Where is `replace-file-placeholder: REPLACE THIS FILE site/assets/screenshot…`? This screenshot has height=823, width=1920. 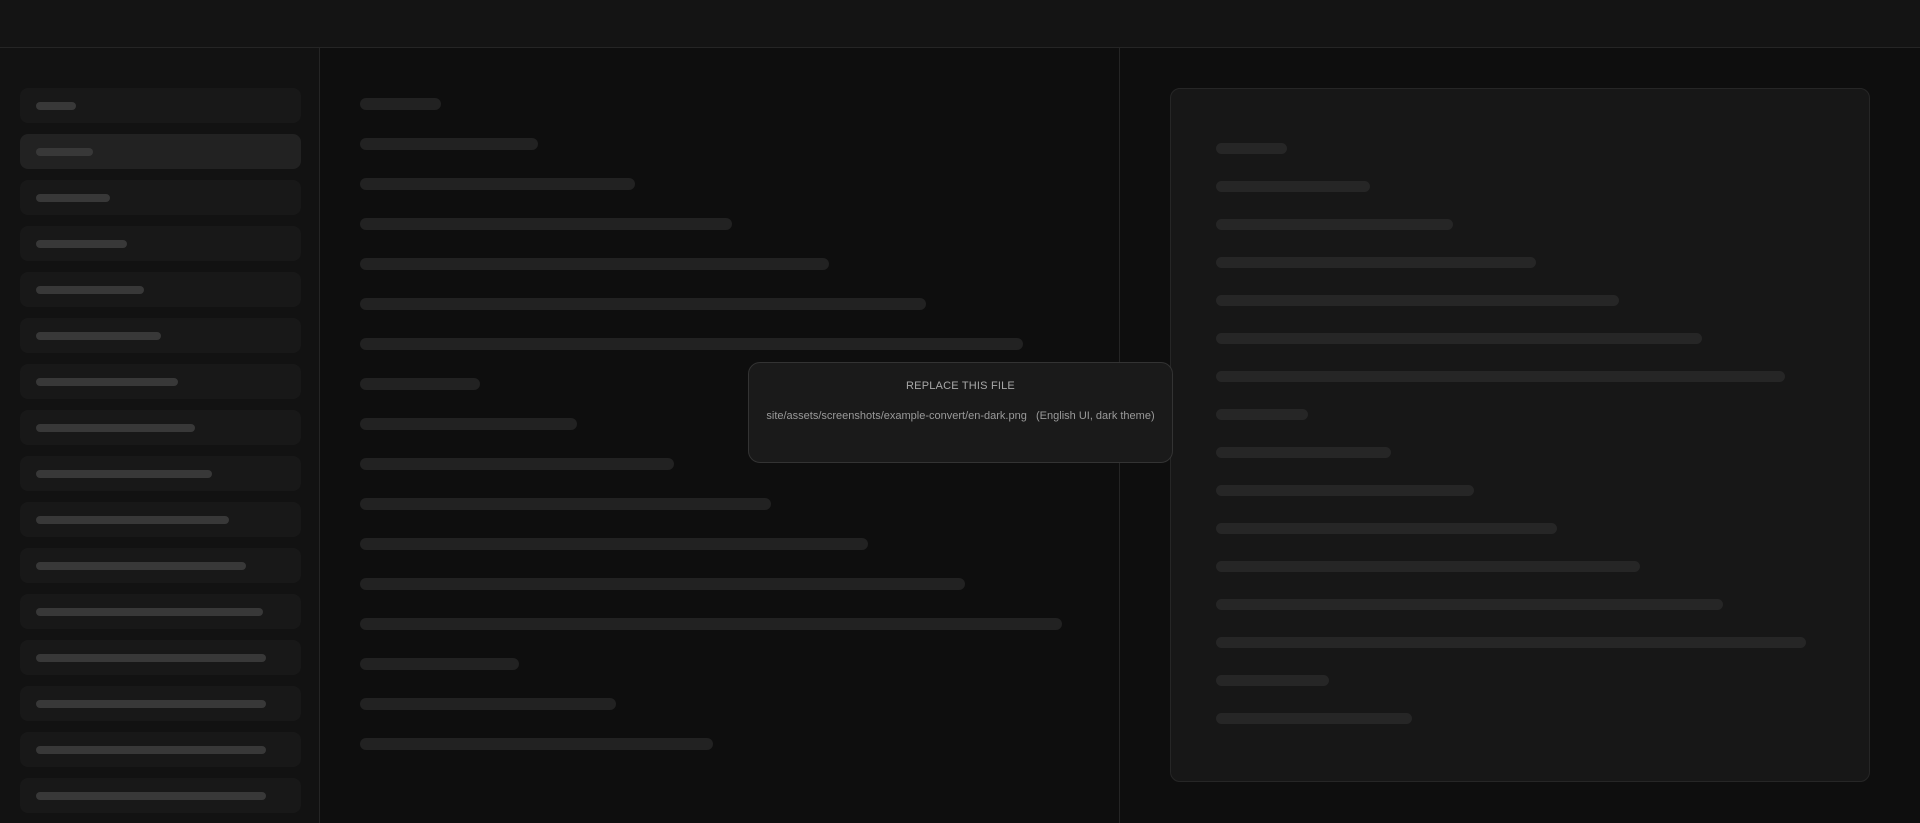 replace-file-placeholder: REPLACE THIS FILE site/assets/screenshot… is located at coordinates (960, 412).